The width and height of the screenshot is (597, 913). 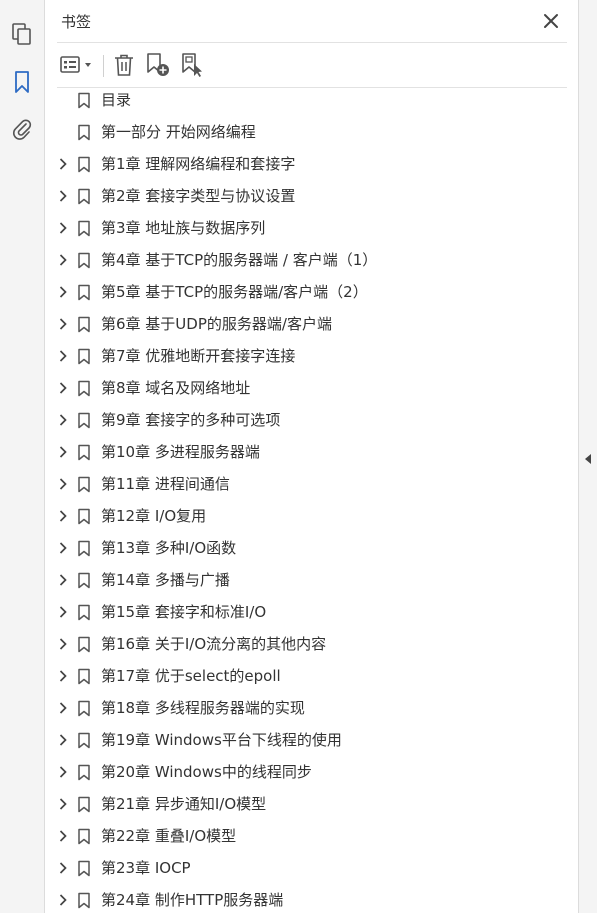 What do you see at coordinates (300, 898) in the screenshot?
I see `bookmark-row: 第24章 制作HTTP服务器端` at bounding box center [300, 898].